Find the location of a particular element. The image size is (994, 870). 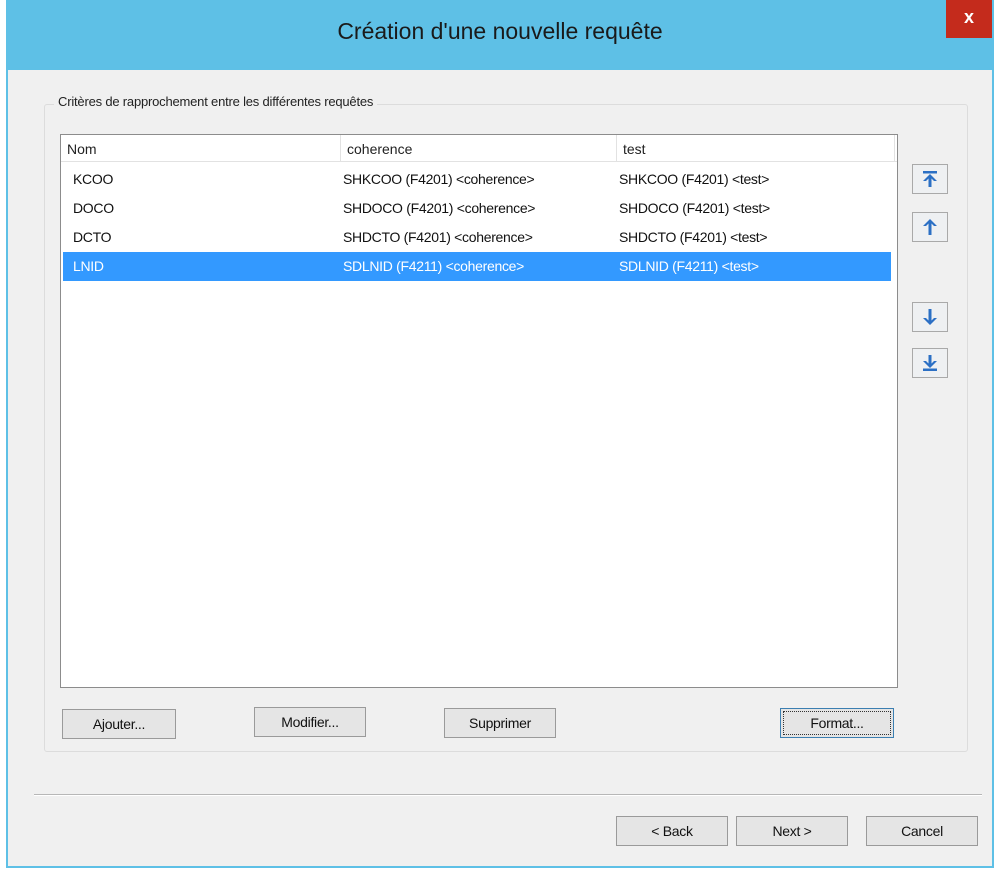

row-name-cell: DOCO is located at coordinates (93, 208).